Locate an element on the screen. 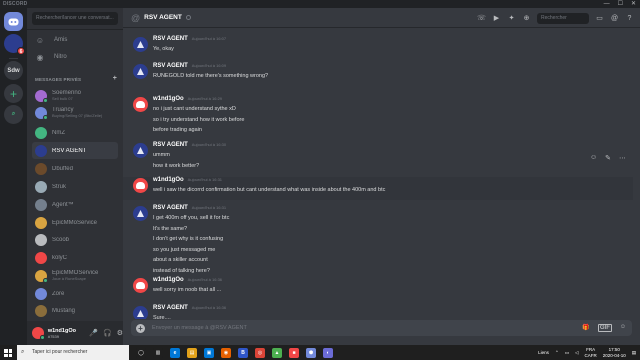 Image resolution: width=640 pixels, height=360 pixels. taskbar-search-input: ⌕ Taper ici pour rechercher is located at coordinates (73, 352).